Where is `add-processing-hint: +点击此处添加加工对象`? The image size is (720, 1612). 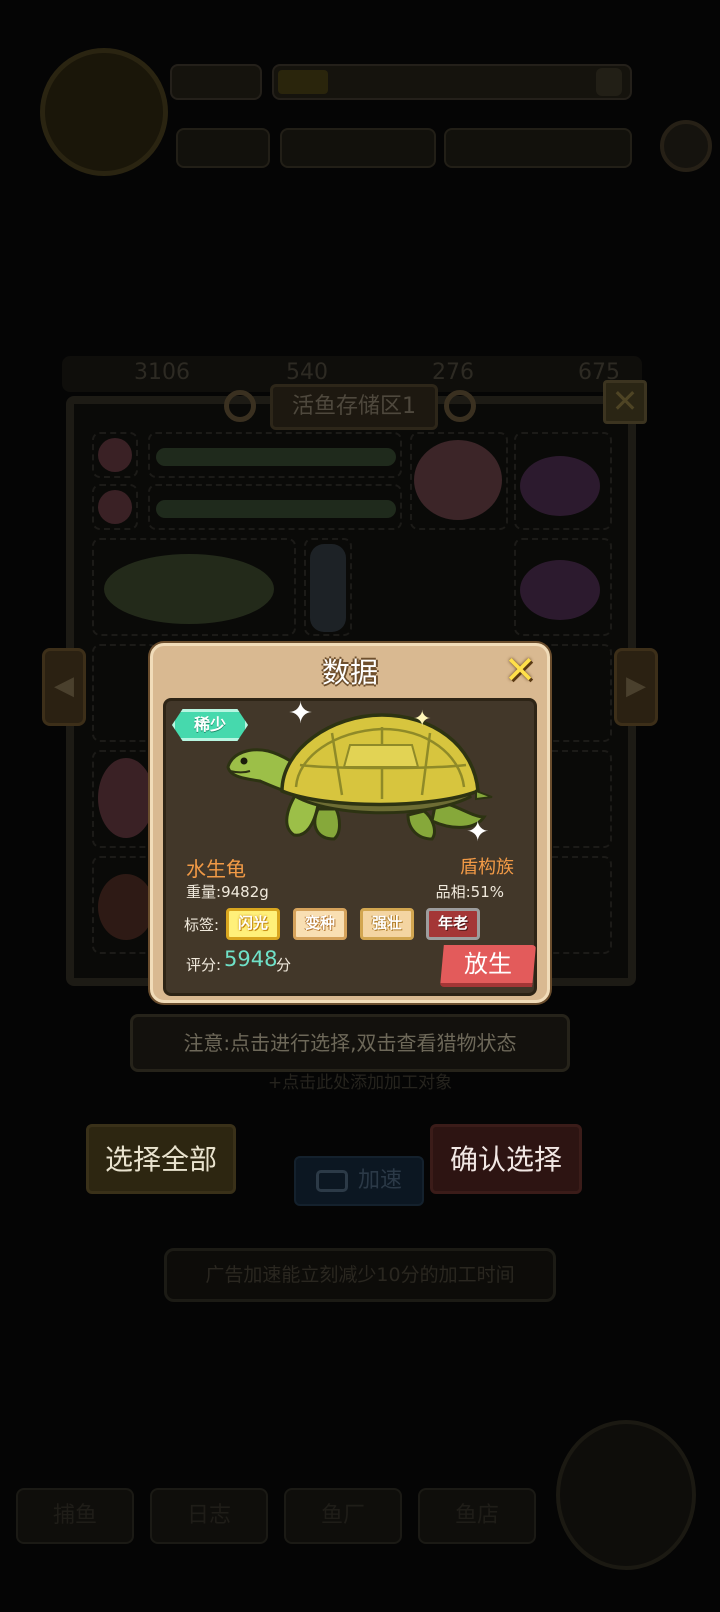
add-processing-hint: +点击此处添加加工对象 is located at coordinates (360, 1080).